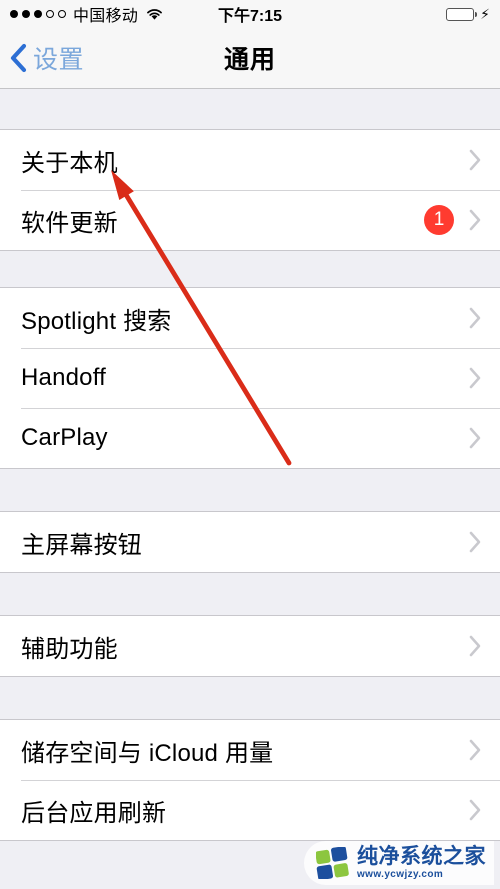  What do you see at coordinates (250, 58) in the screenshot?
I see `navigation-bar: 设置 通用` at bounding box center [250, 58].